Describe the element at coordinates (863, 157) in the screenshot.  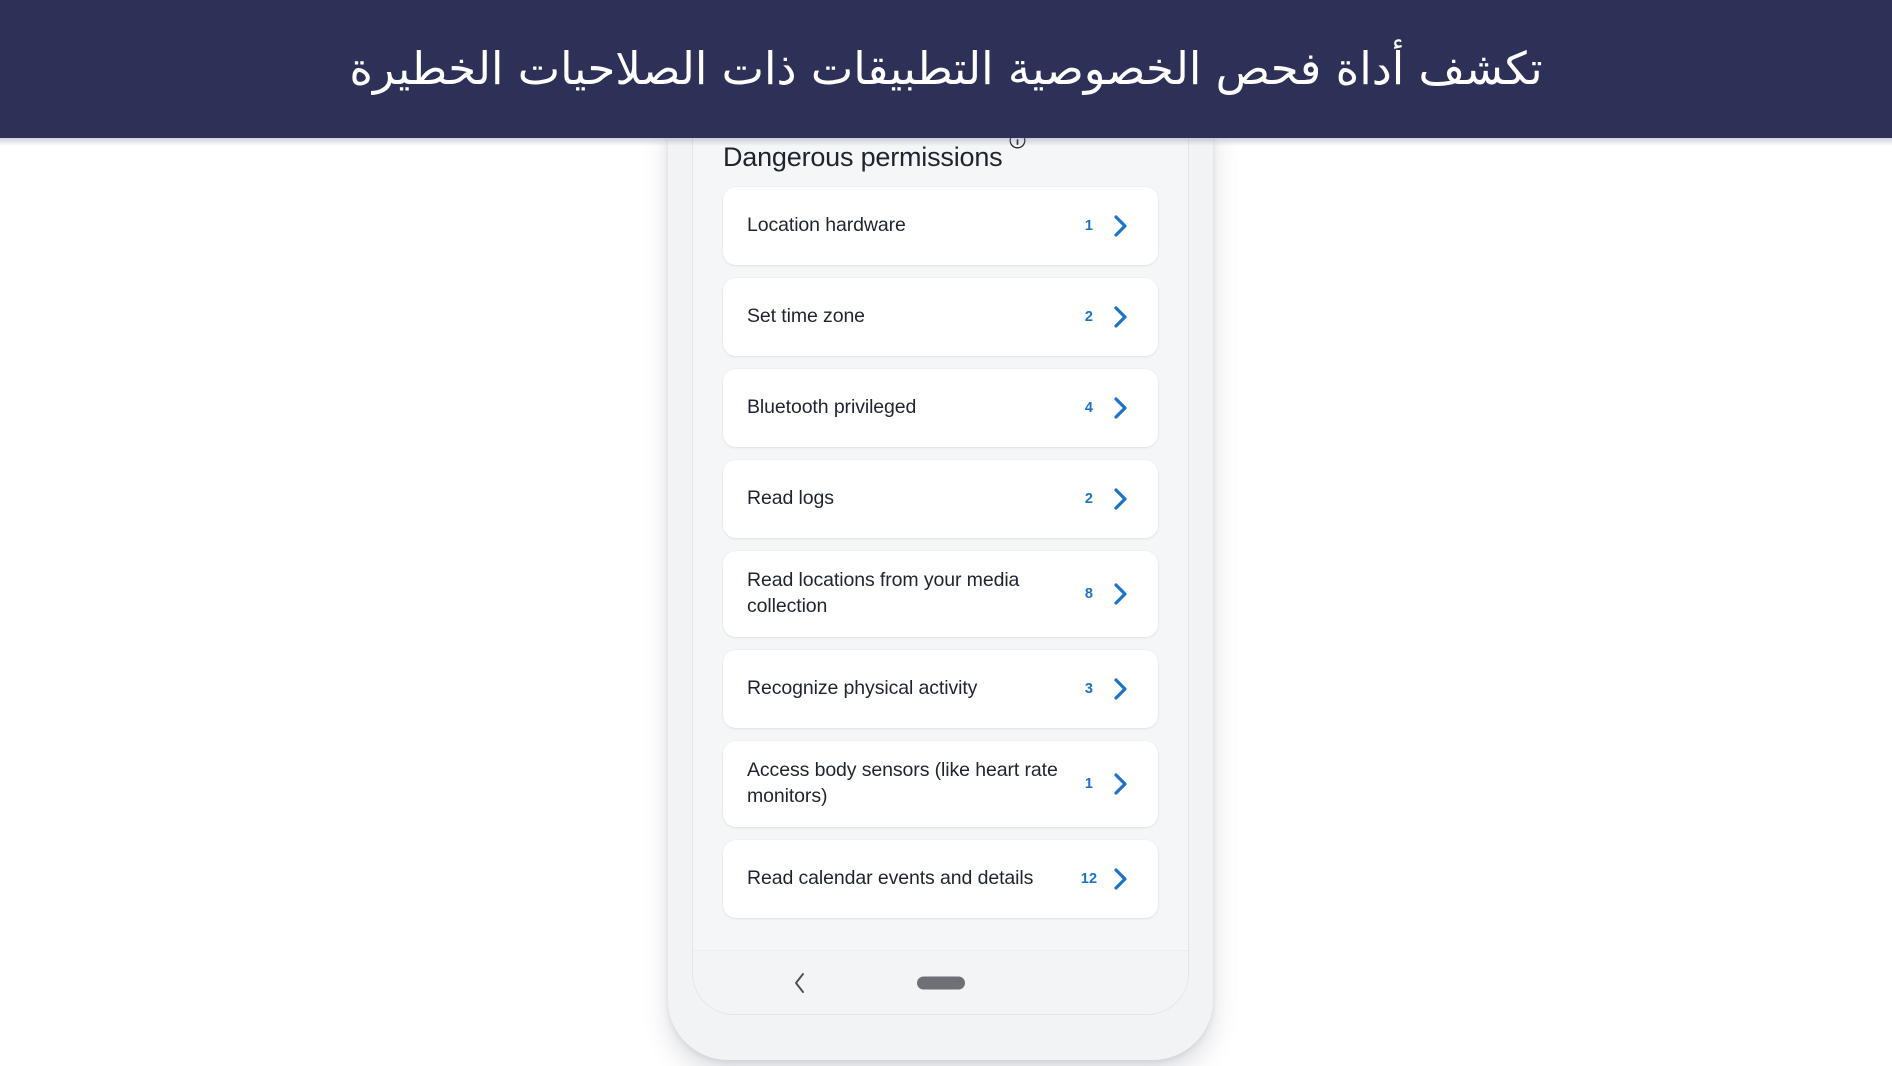
I see `page-title: Dangerous permissions` at that location.